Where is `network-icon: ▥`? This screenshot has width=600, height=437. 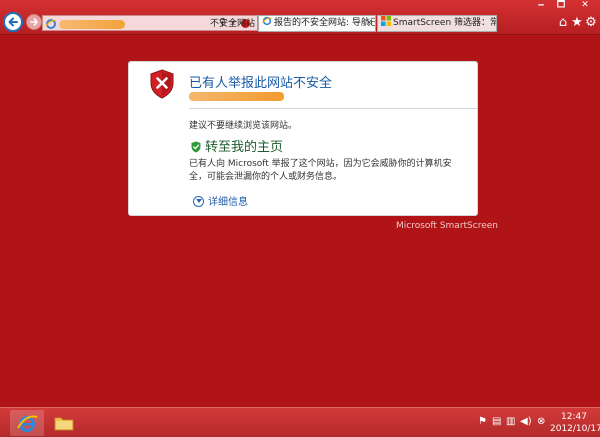
network-icon: ▥ is located at coordinates (510, 422).